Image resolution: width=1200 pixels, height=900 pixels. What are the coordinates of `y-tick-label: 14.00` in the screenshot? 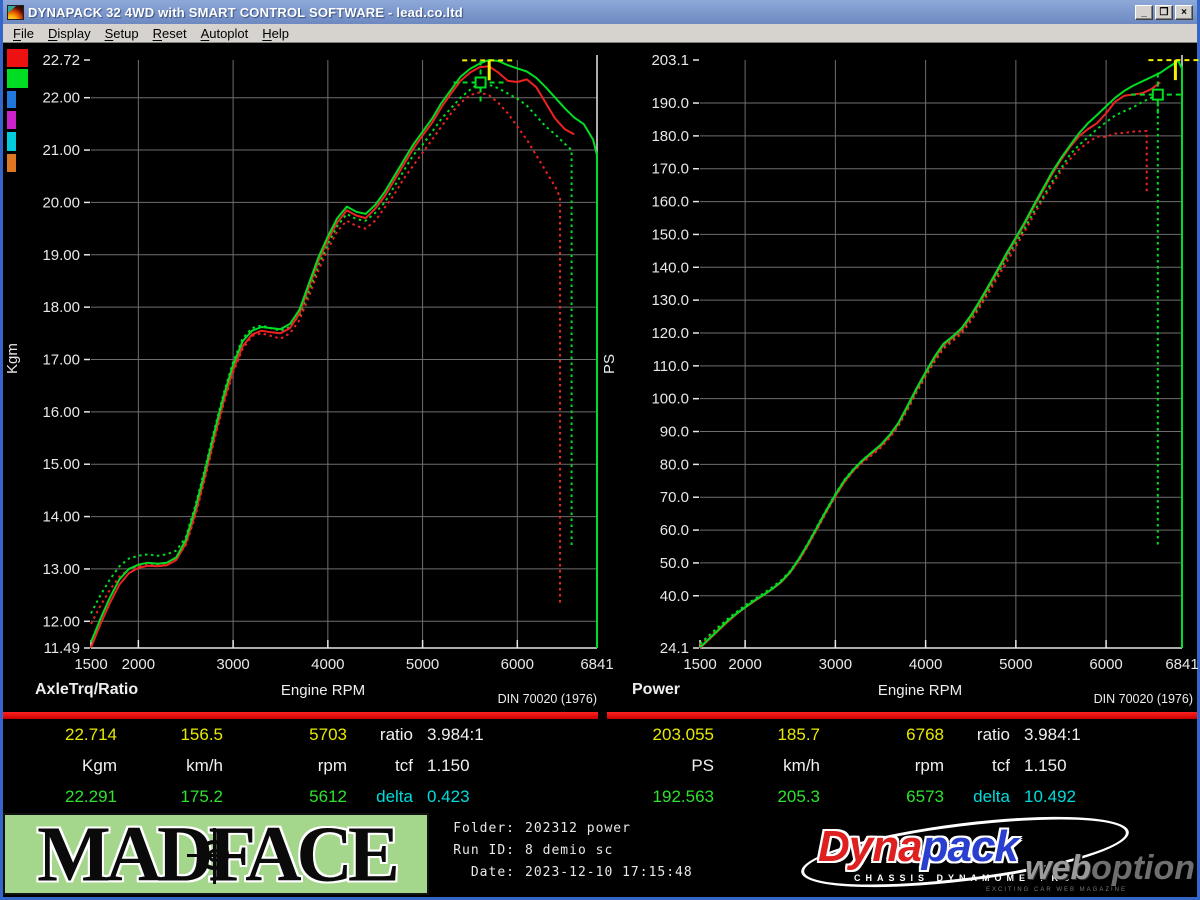 It's located at (61, 517).